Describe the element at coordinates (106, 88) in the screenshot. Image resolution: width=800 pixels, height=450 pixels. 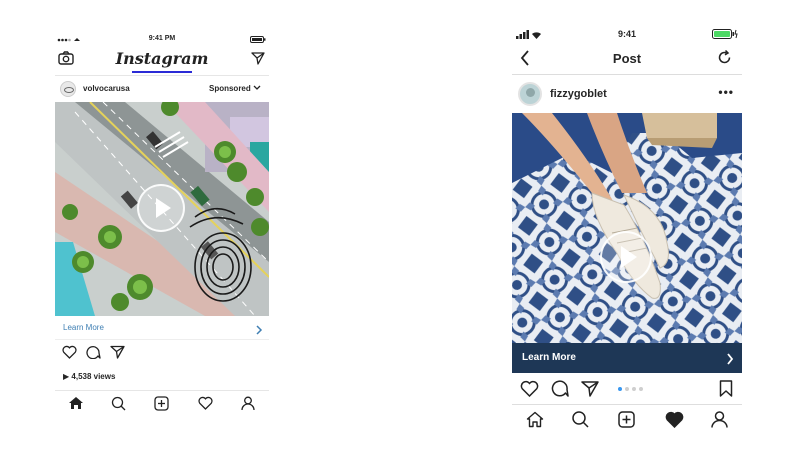
I see `post-username: volvocarusa` at that location.